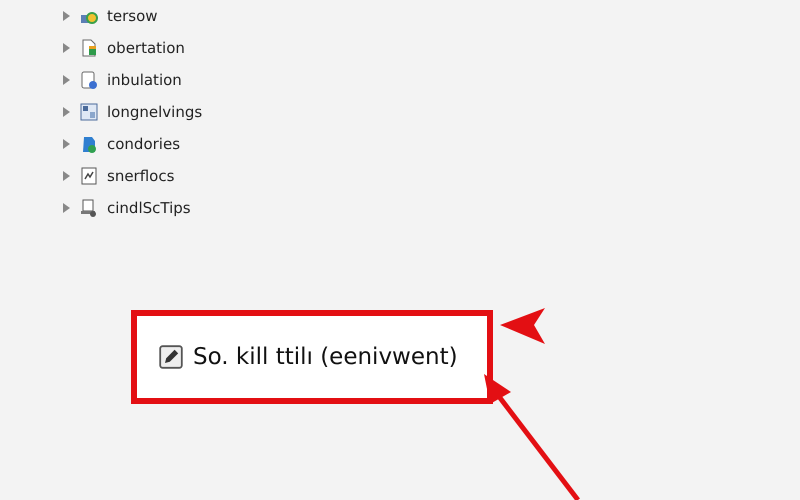 The image size is (800, 500). I want to click on tree-item: tersow, so click(431, 16).